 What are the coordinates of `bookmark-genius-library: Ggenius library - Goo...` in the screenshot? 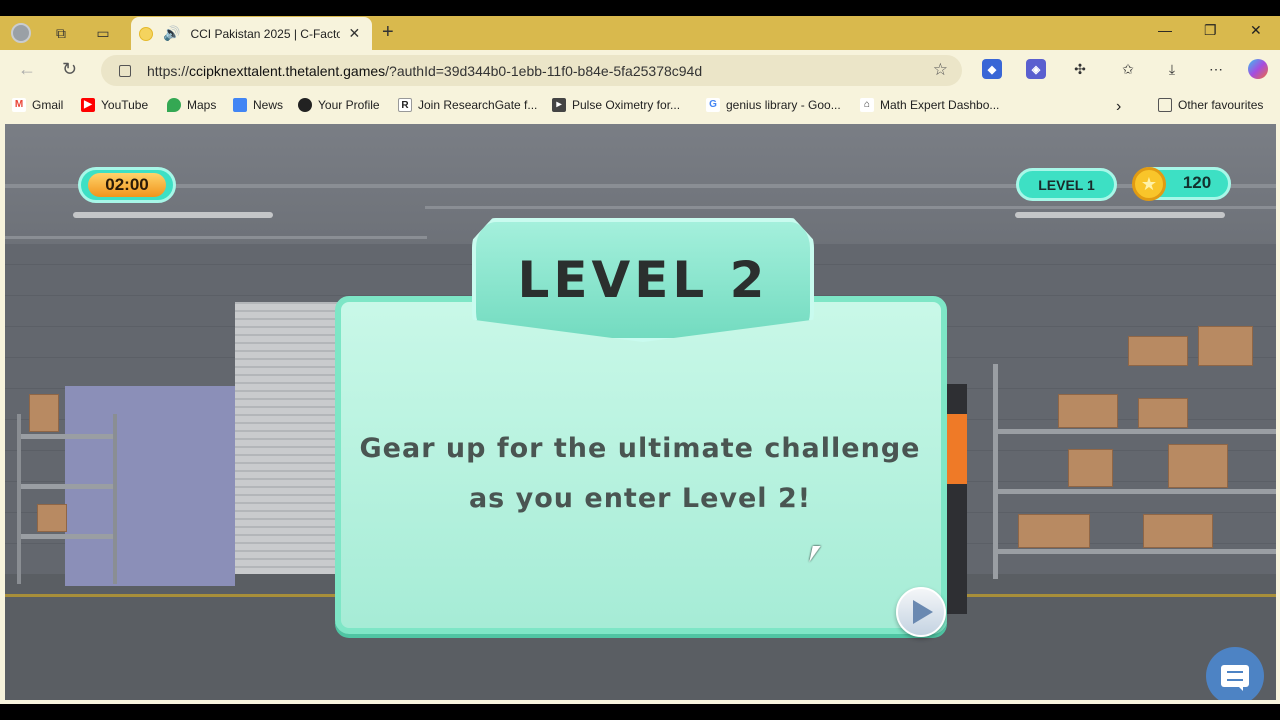 It's located at (773, 105).